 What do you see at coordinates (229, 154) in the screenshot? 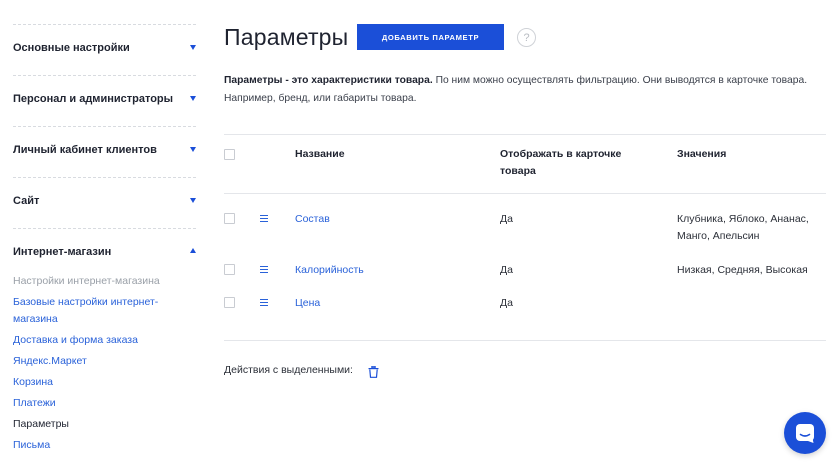
I see `select-all-checkbox` at bounding box center [229, 154].